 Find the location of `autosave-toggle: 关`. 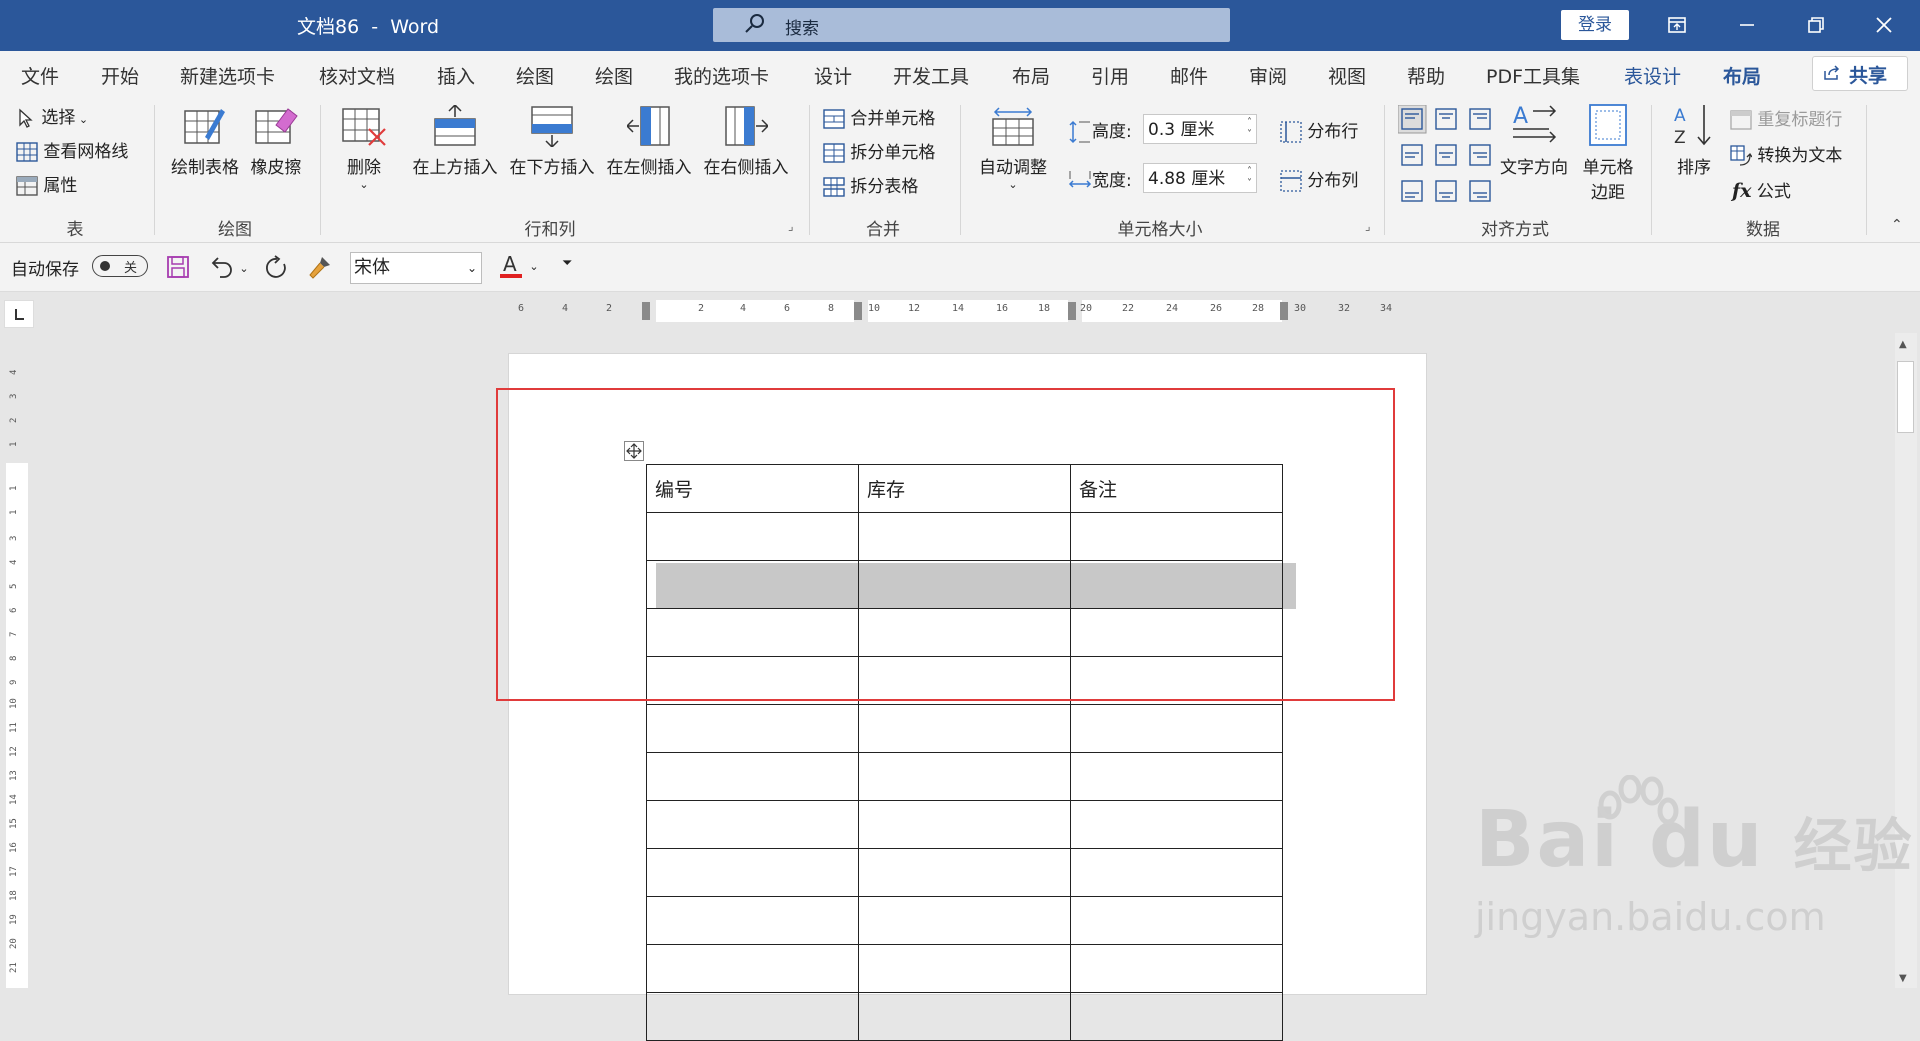

autosave-toggle: 关 is located at coordinates (120, 266).